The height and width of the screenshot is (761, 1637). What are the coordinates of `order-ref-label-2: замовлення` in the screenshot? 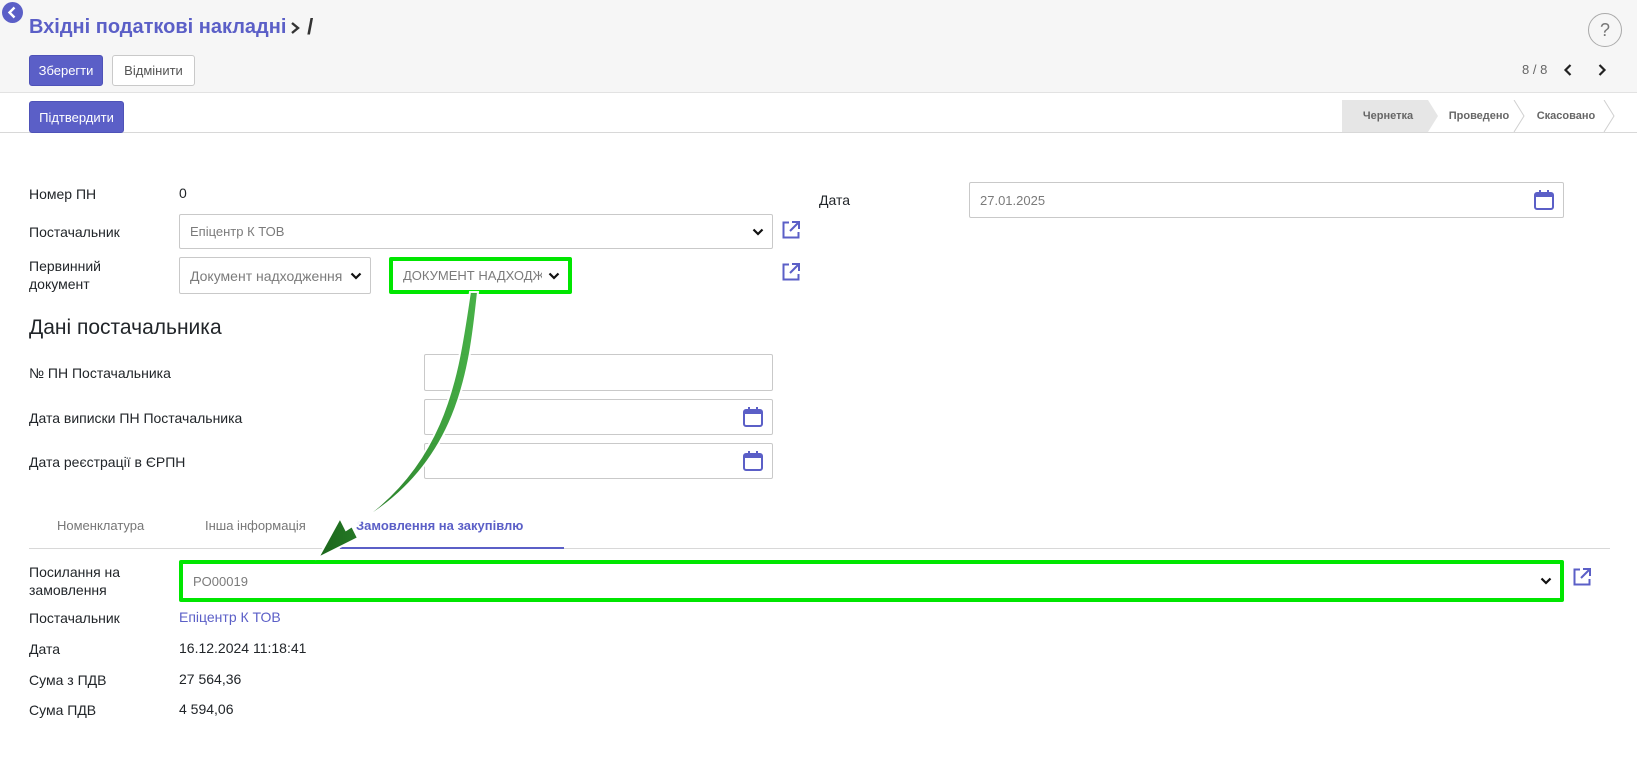 It's located at (68, 590).